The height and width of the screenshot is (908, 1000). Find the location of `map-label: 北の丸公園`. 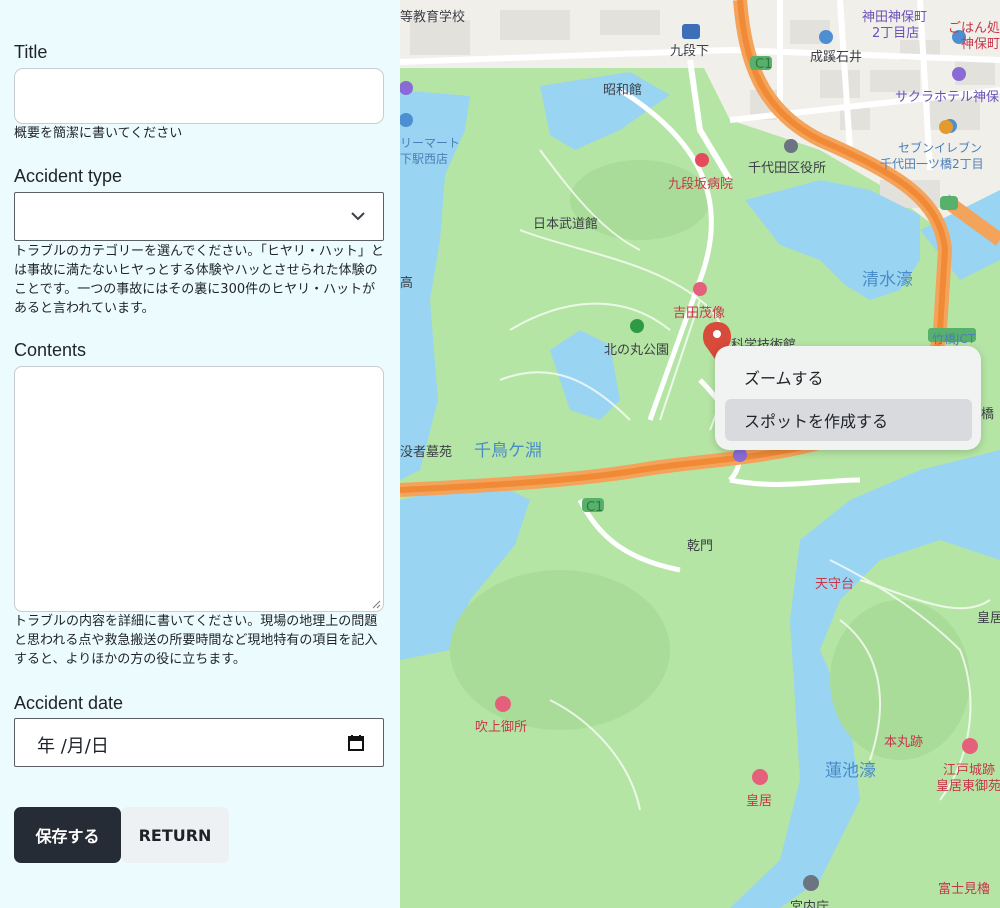

map-label: 北の丸公園 is located at coordinates (637, 350).